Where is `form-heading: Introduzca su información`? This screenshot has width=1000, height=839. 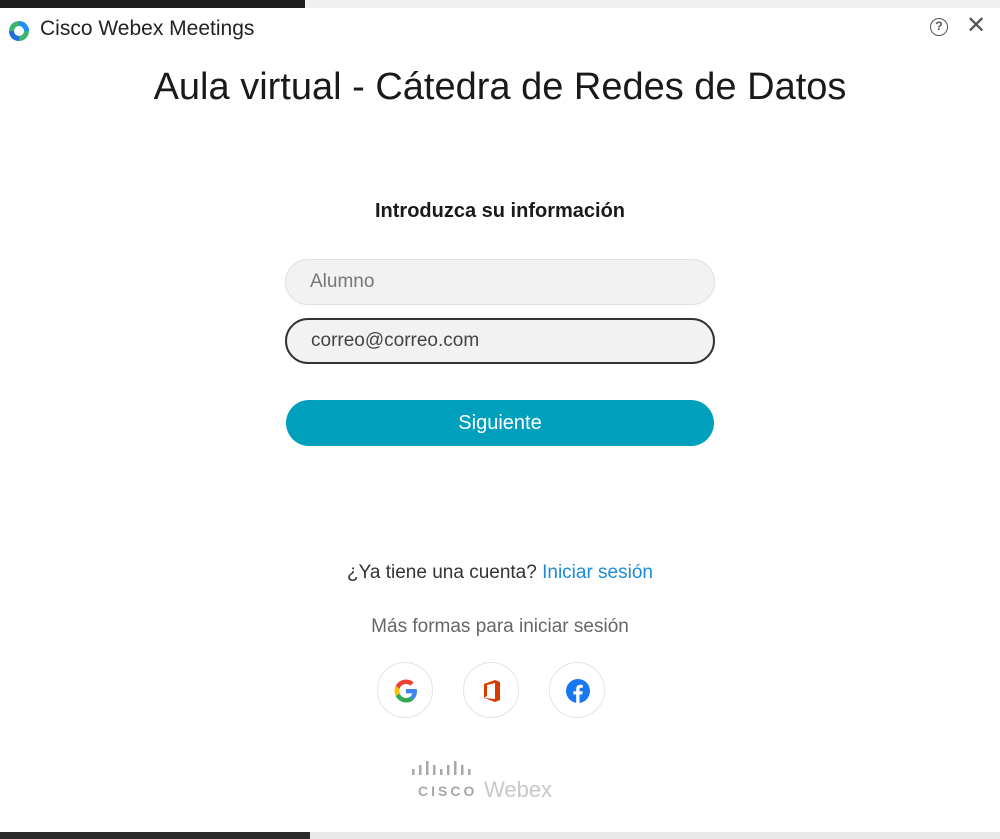
form-heading: Introduzca su información is located at coordinates (500, 211).